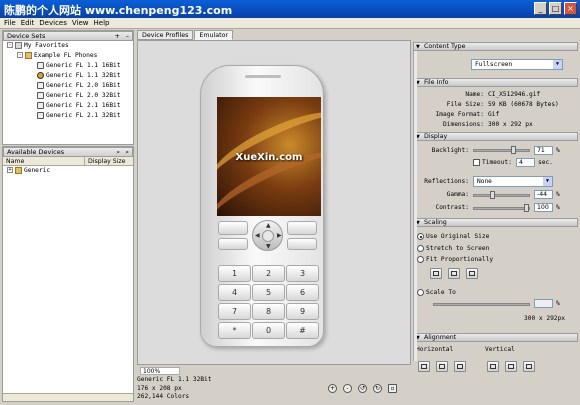 The width and height of the screenshot is (580, 405). What do you see at coordinates (501, 150) in the screenshot?
I see `backlight-slider` at bounding box center [501, 150].